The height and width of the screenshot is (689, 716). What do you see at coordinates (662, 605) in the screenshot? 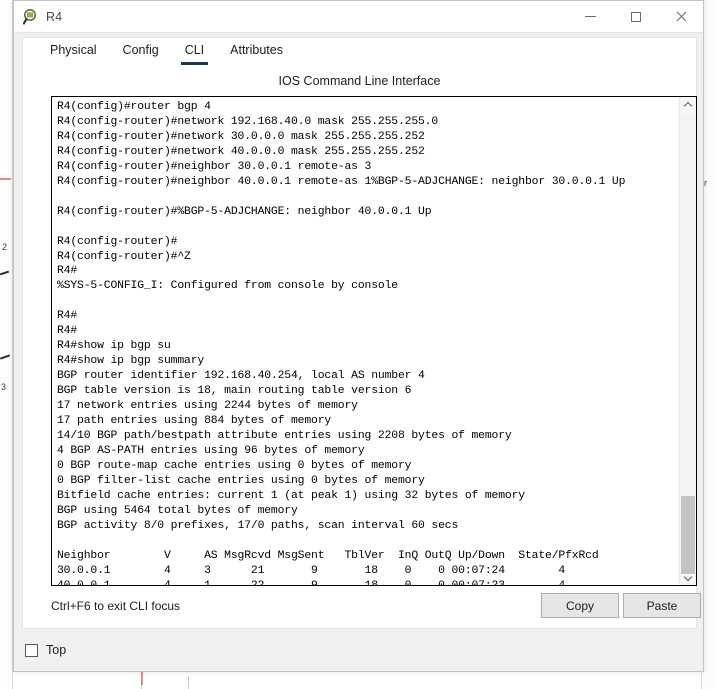
I see `paste-button: Paste` at bounding box center [662, 605].